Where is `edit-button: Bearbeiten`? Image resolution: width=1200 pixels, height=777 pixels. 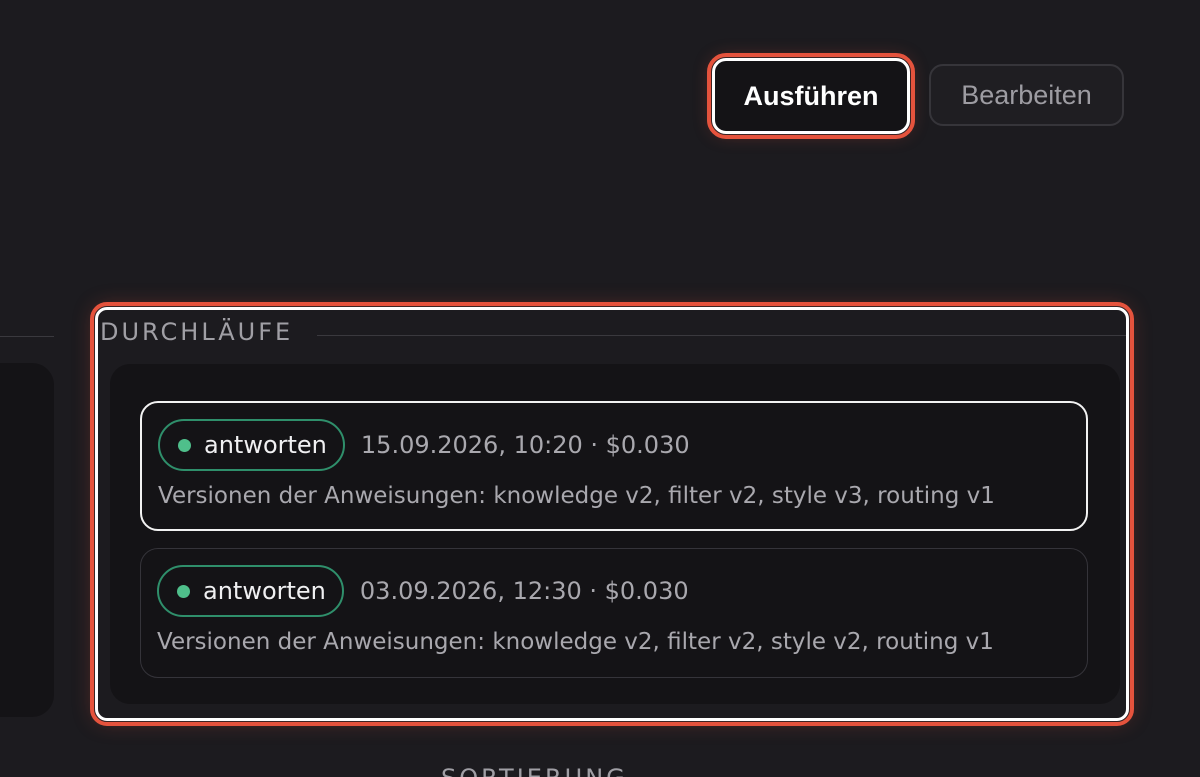
edit-button: Bearbeiten is located at coordinates (1026, 95).